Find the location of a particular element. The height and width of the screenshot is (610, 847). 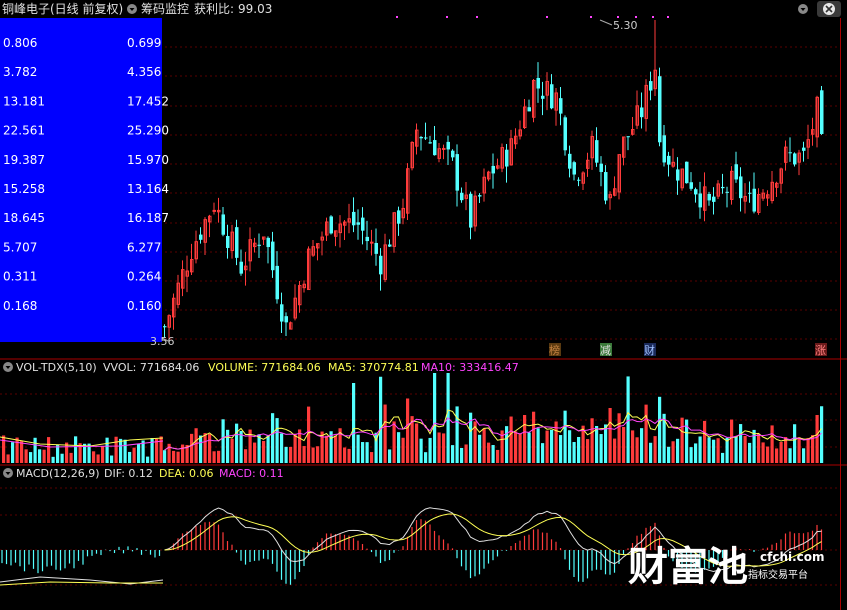

watermark-domain: cfchi.com is located at coordinates (792, 557).